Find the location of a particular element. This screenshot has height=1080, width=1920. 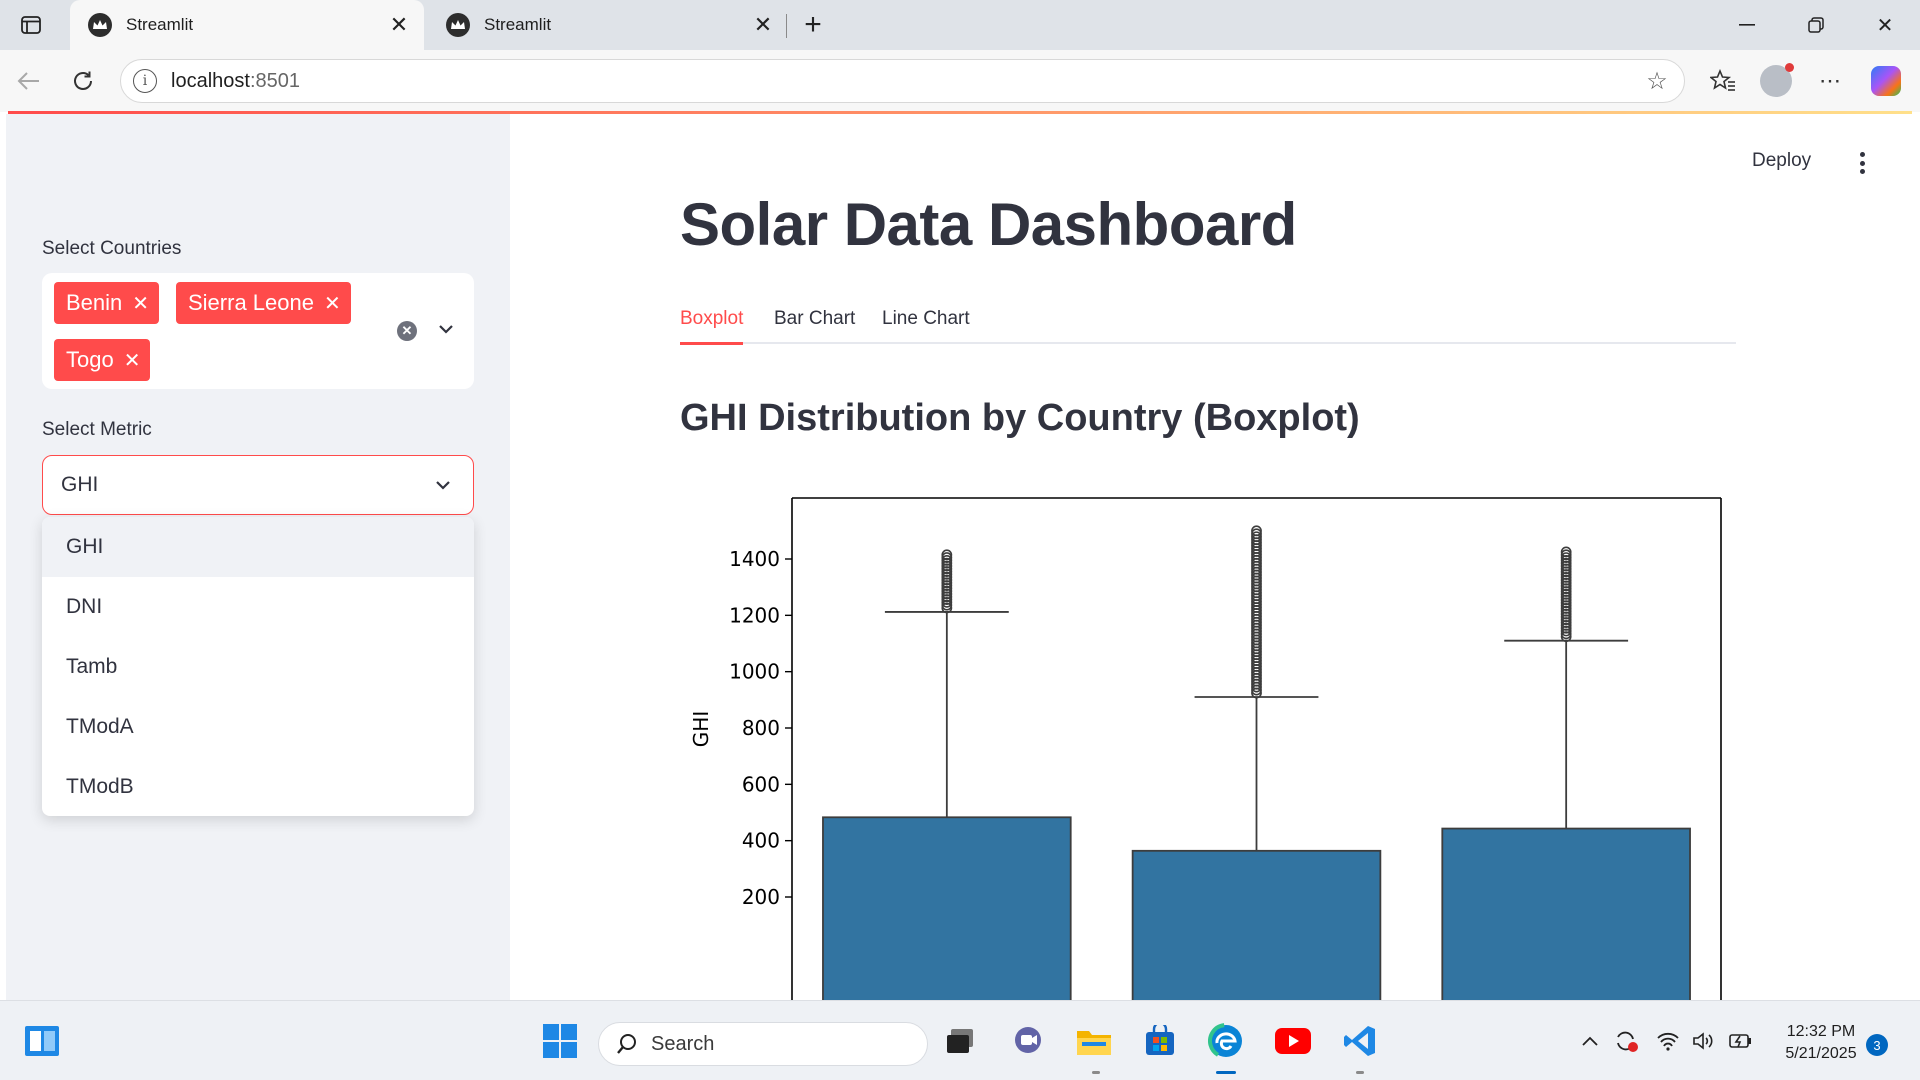

y-axis-label: GHI is located at coordinates (701, 729).